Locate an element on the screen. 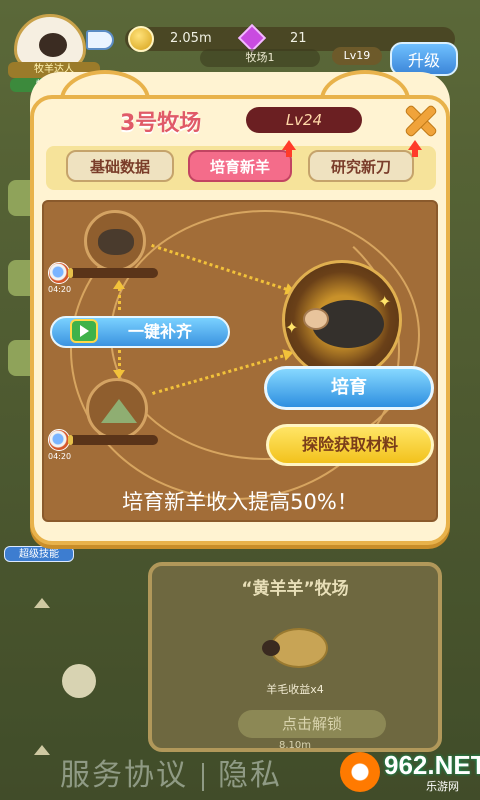 The width and height of the screenshot is (480, 800). privacy-link: 隐私 is located at coordinates (250, 775).